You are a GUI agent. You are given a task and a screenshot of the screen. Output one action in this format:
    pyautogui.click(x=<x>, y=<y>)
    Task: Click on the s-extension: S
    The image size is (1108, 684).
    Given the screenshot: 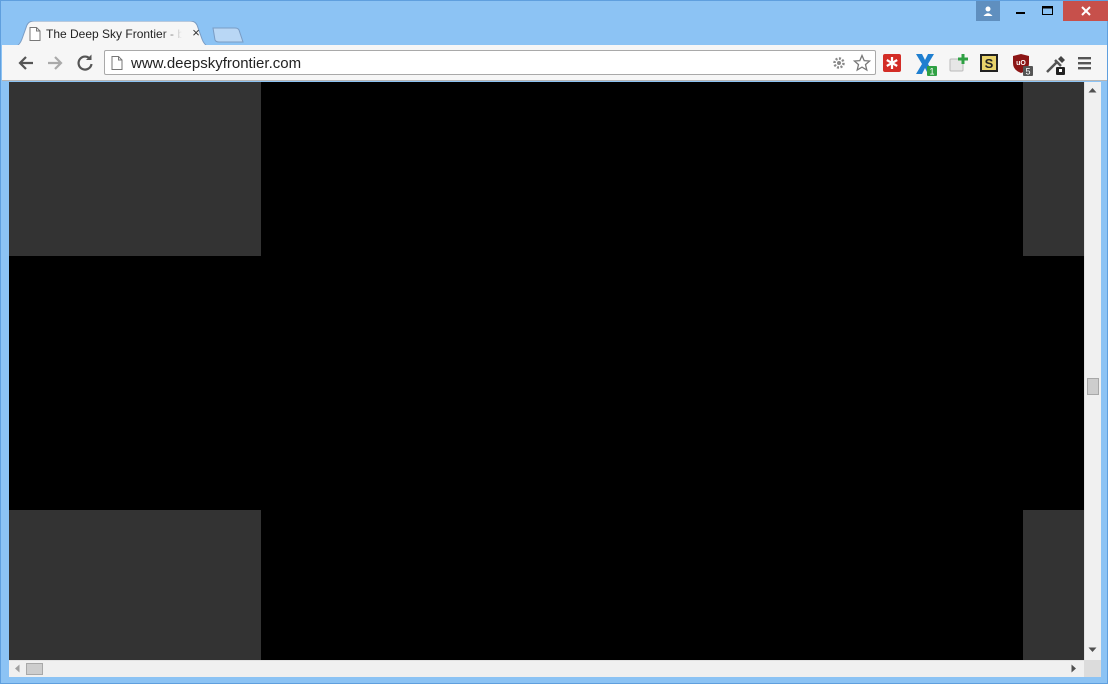 What is the action you would take?
    pyautogui.click(x=989, y=63)
    